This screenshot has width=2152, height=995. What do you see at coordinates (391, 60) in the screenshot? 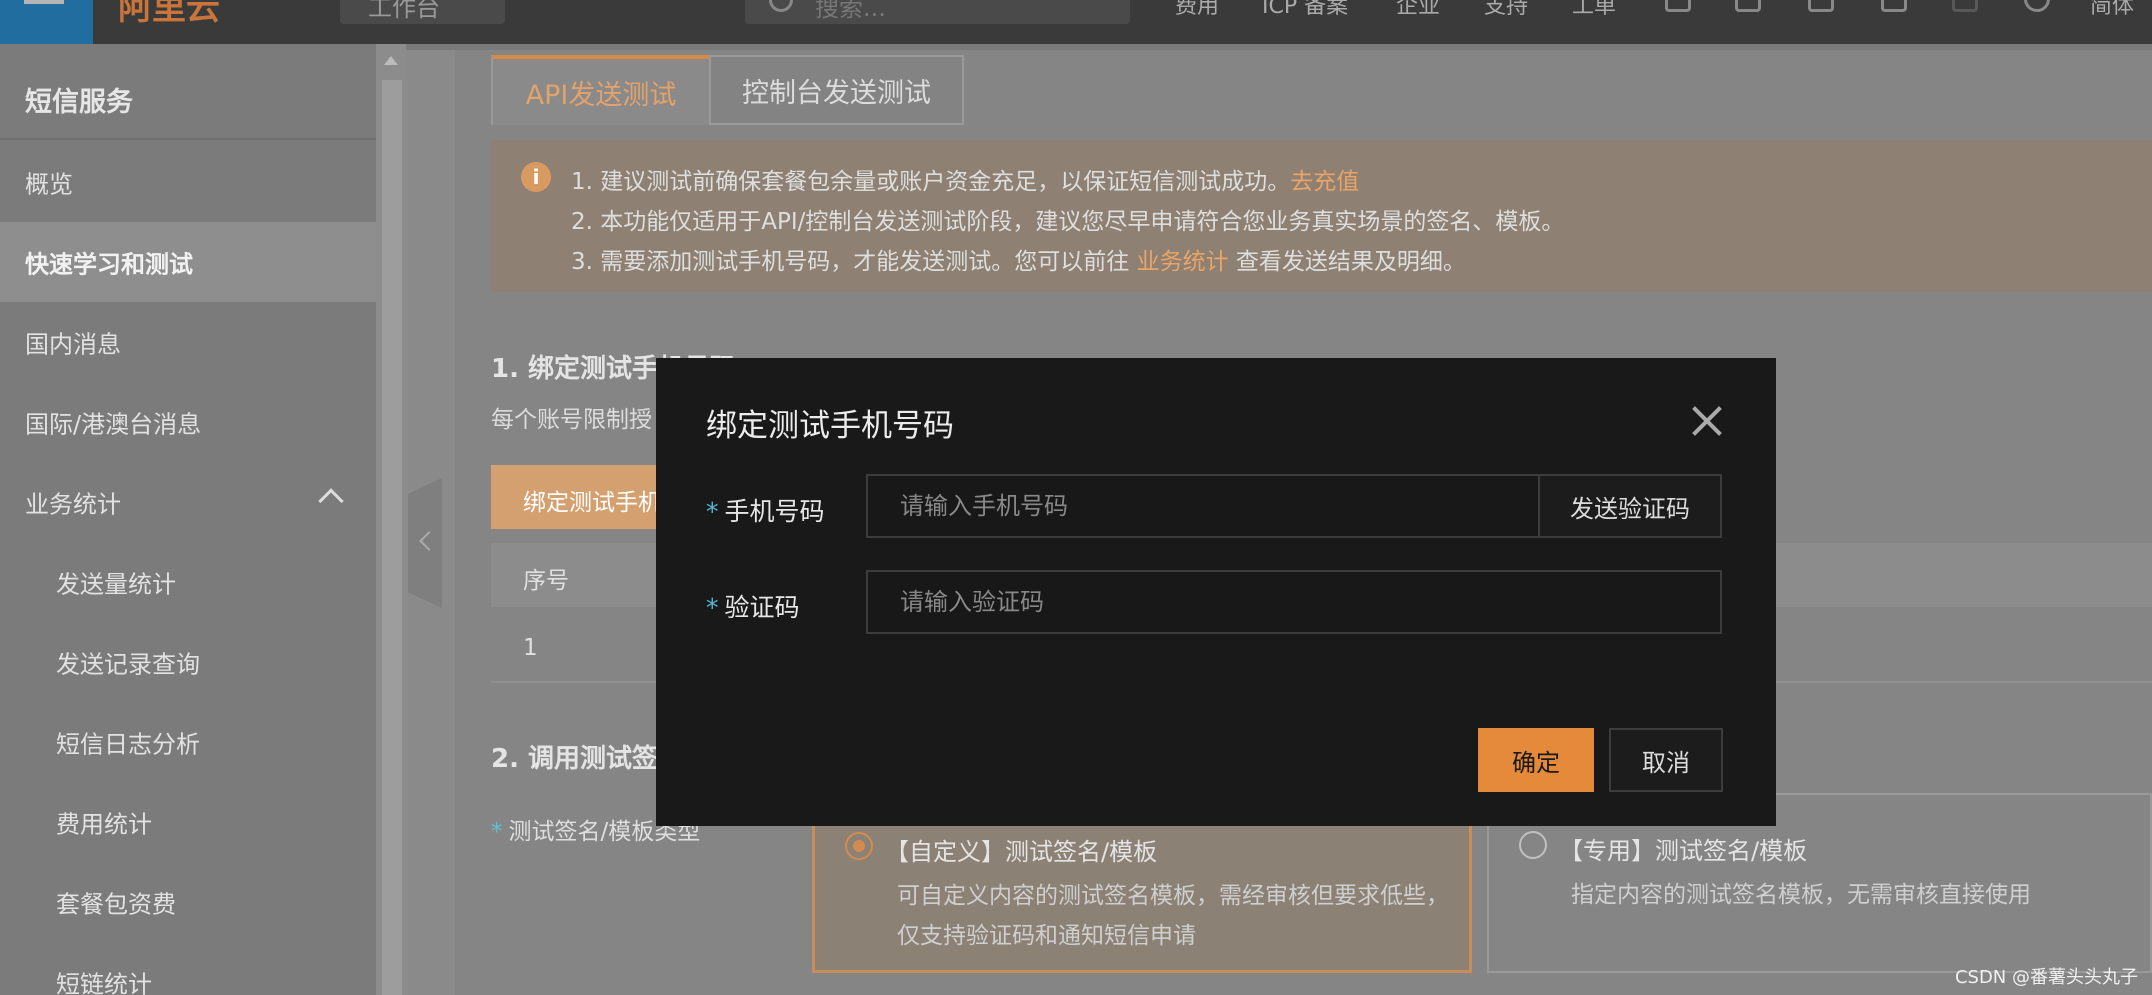
I see `scroll-up-icon` at bounding box center [391, 60].